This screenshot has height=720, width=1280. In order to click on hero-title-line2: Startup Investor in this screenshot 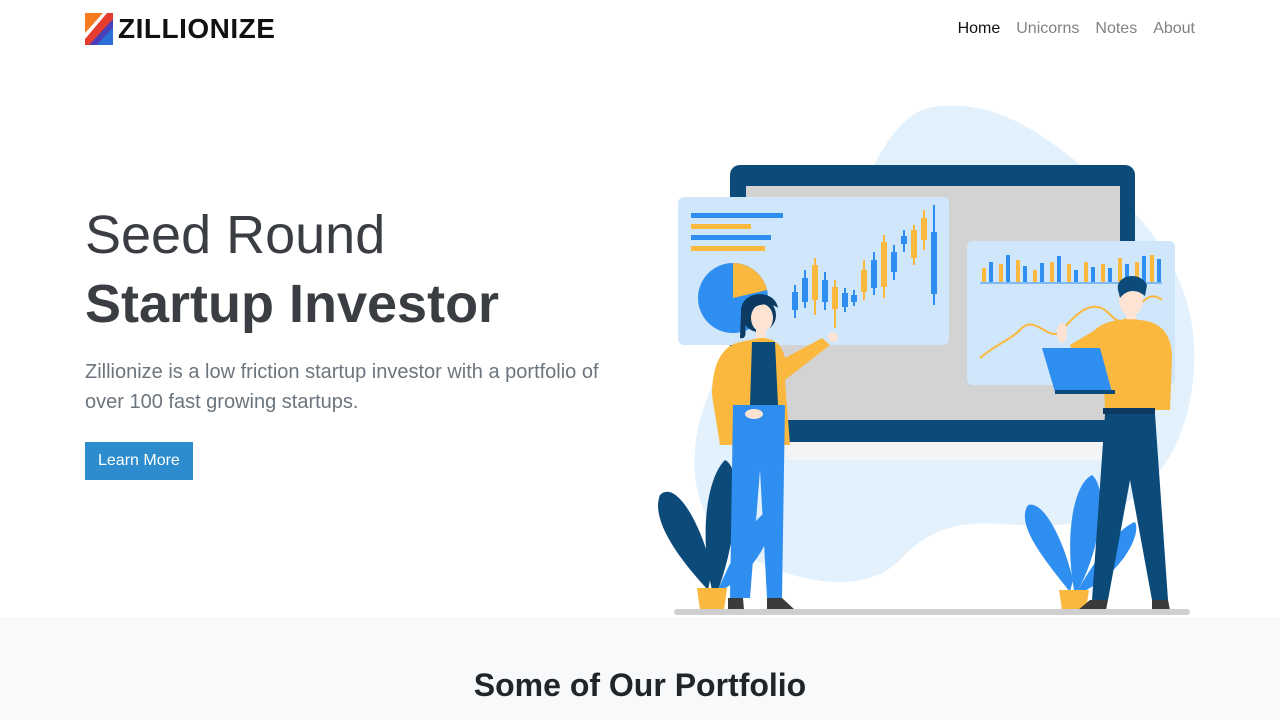, I will do `click(292, 304)`.